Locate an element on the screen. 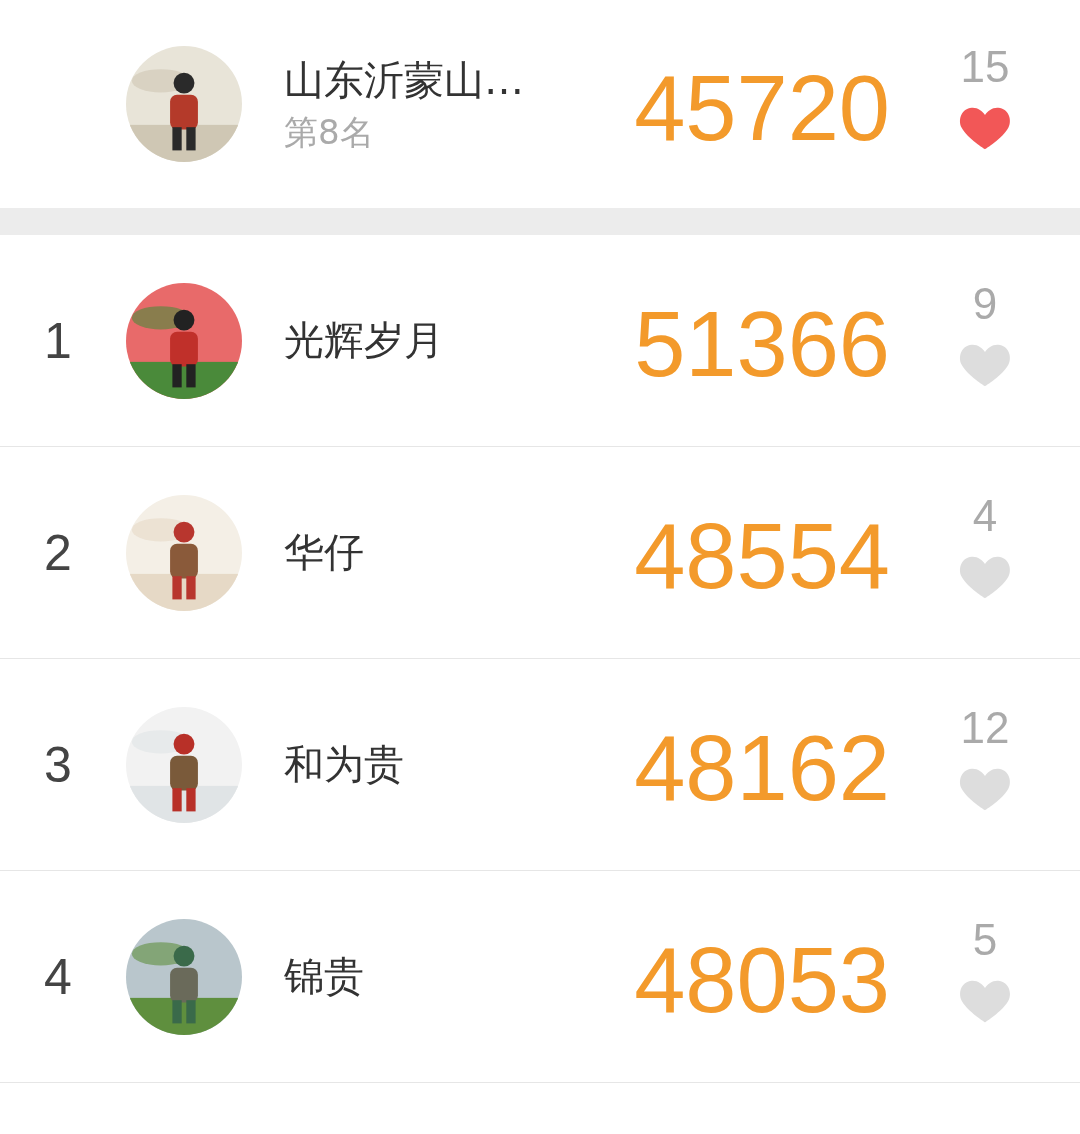  rank-number: 2 is located at coordinates (58, 552).